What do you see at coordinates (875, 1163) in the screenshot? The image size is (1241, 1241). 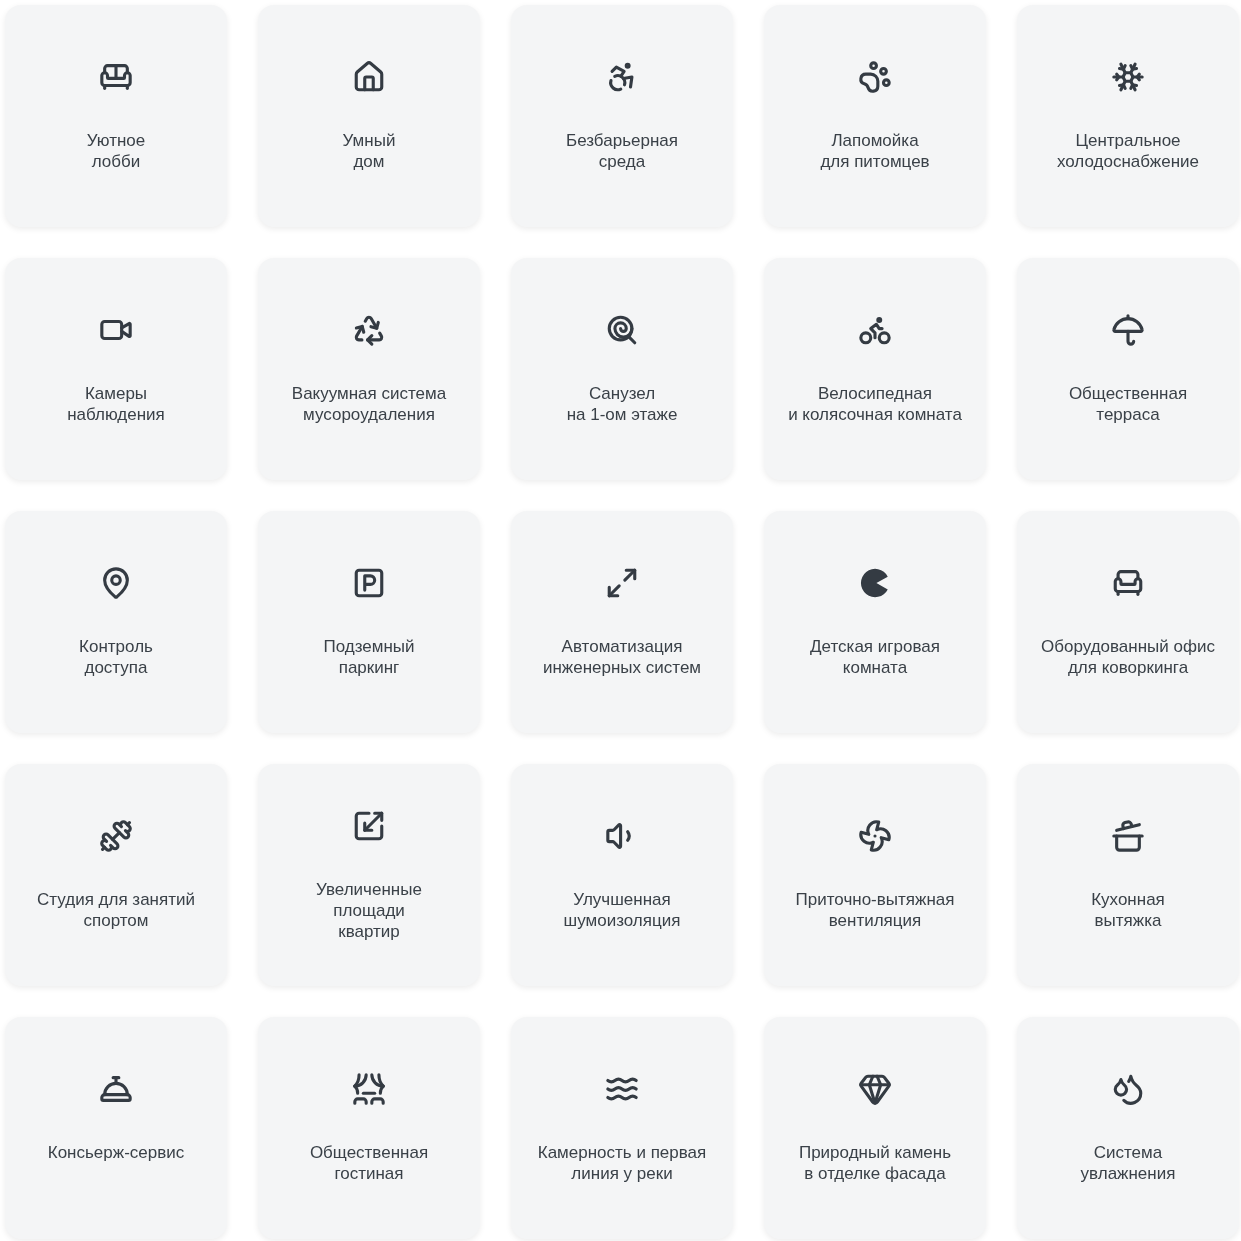 I see `feature-label: Природный камень в отделке фасада` at bounding box center [875, 1163].